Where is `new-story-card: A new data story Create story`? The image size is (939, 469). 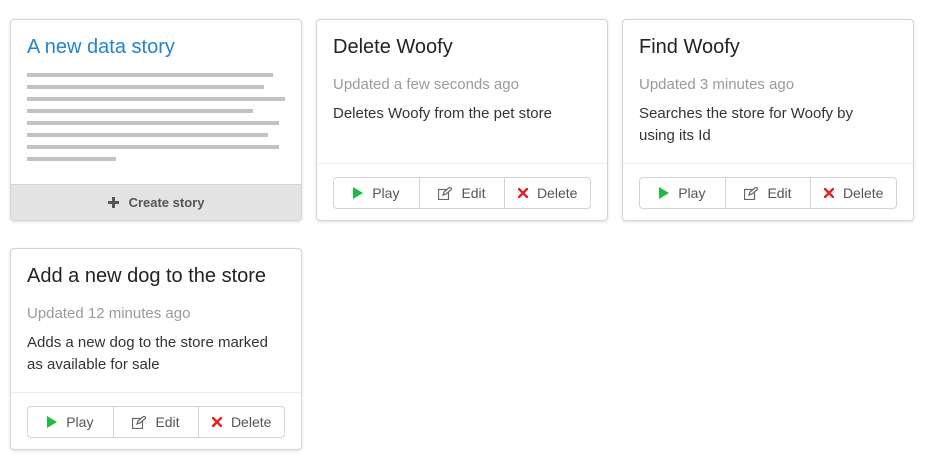 new-story-card: A new data story Create story is located at coordinates (156, 120).